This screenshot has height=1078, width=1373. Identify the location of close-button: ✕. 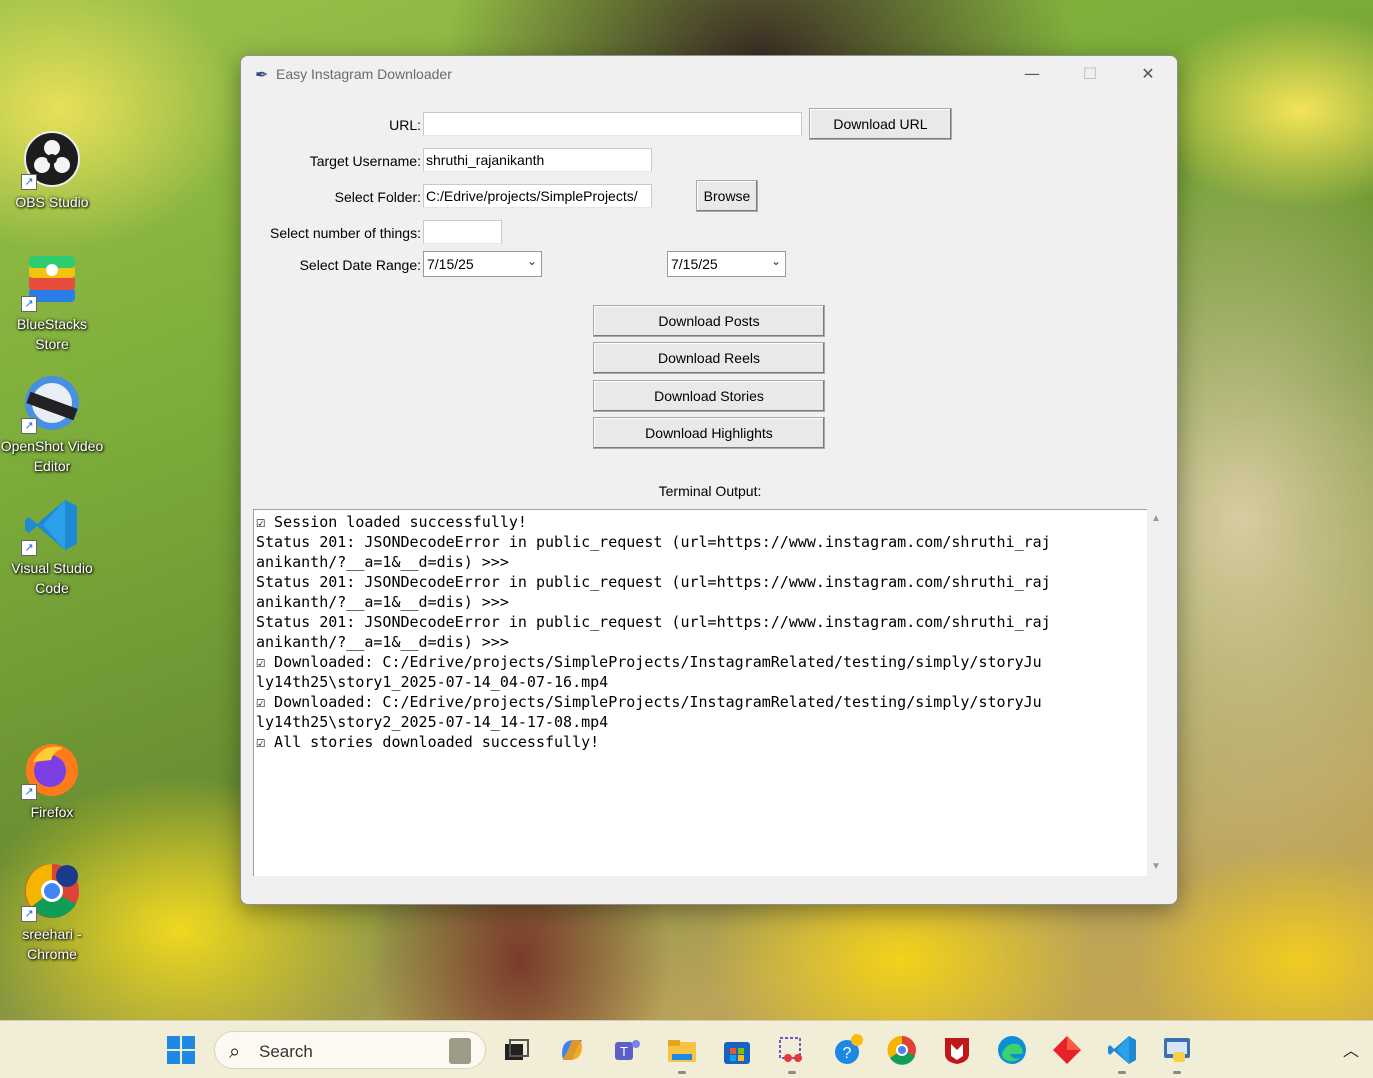
(1148, 74).